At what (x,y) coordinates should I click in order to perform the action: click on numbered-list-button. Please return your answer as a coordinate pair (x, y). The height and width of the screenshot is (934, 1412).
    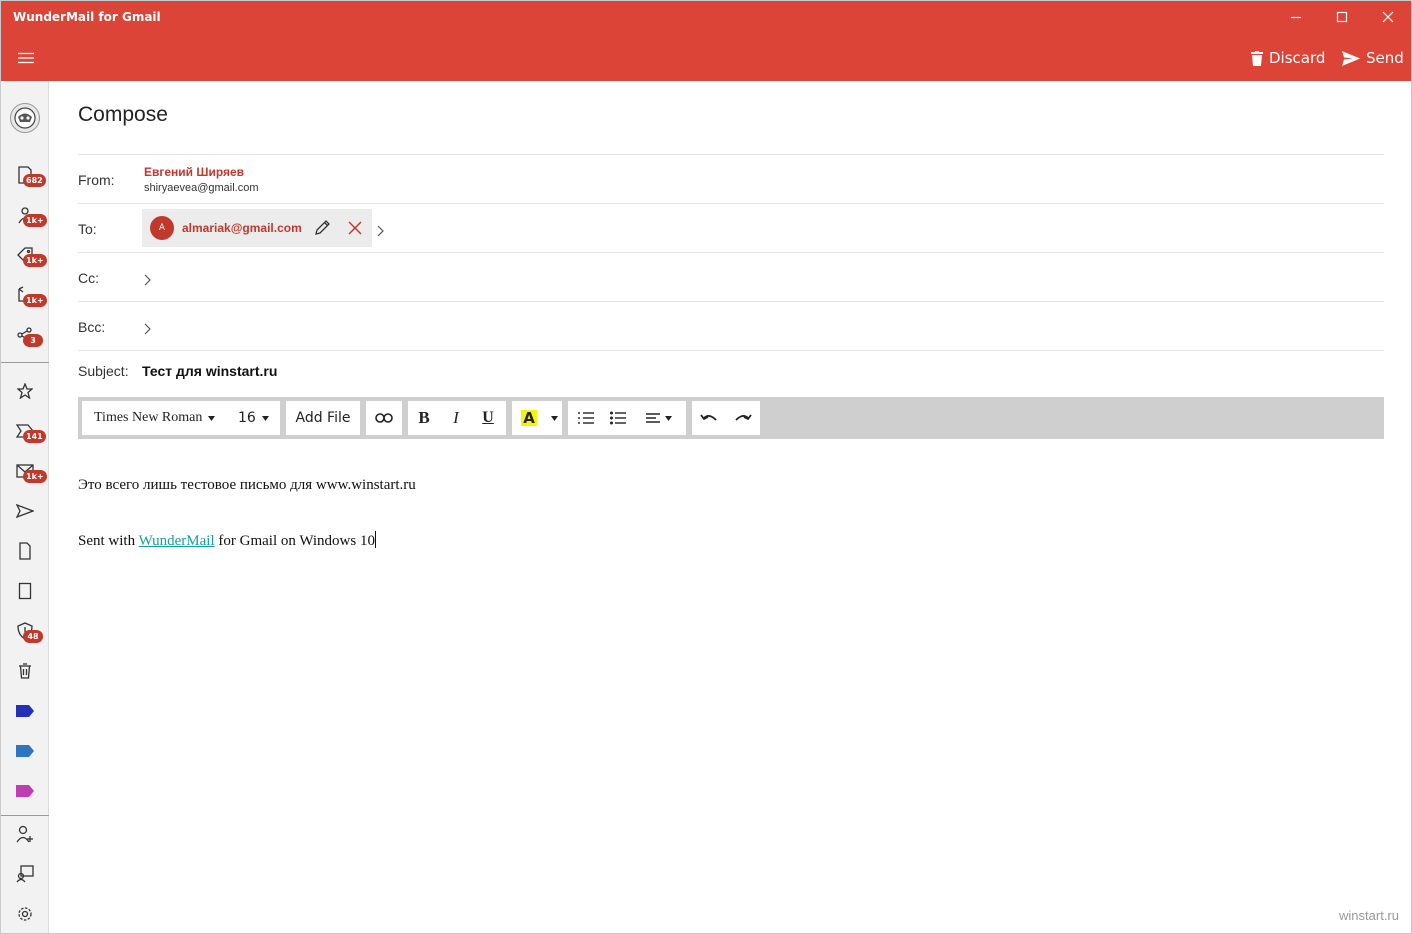
    Looking at the image, I should click on (586, 418).